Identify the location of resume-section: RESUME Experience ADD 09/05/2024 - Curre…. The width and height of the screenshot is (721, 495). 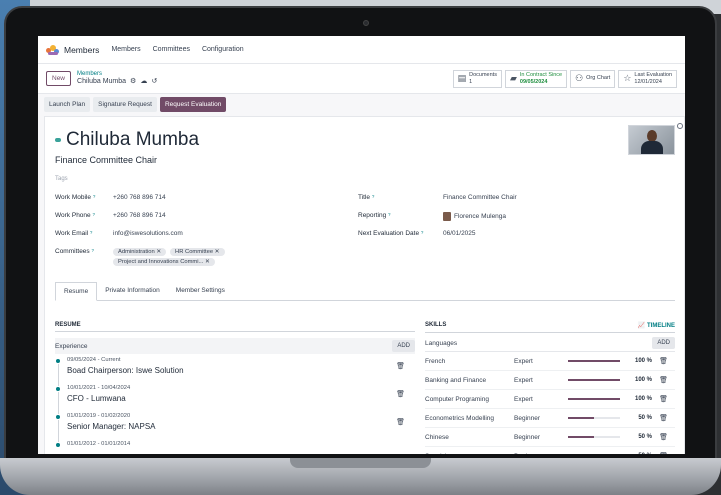
(235, 388).